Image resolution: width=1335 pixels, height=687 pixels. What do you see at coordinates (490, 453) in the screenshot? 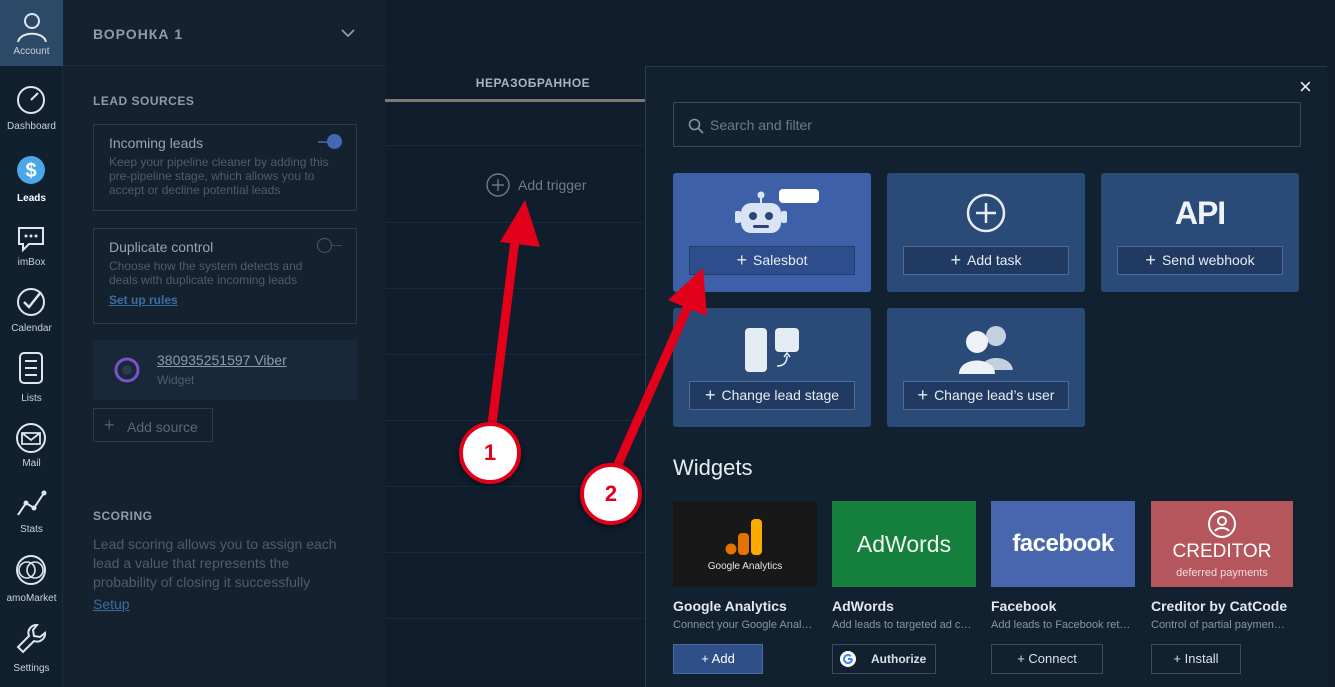
I see `callout-1: 1` at bounding box center [490, 453].